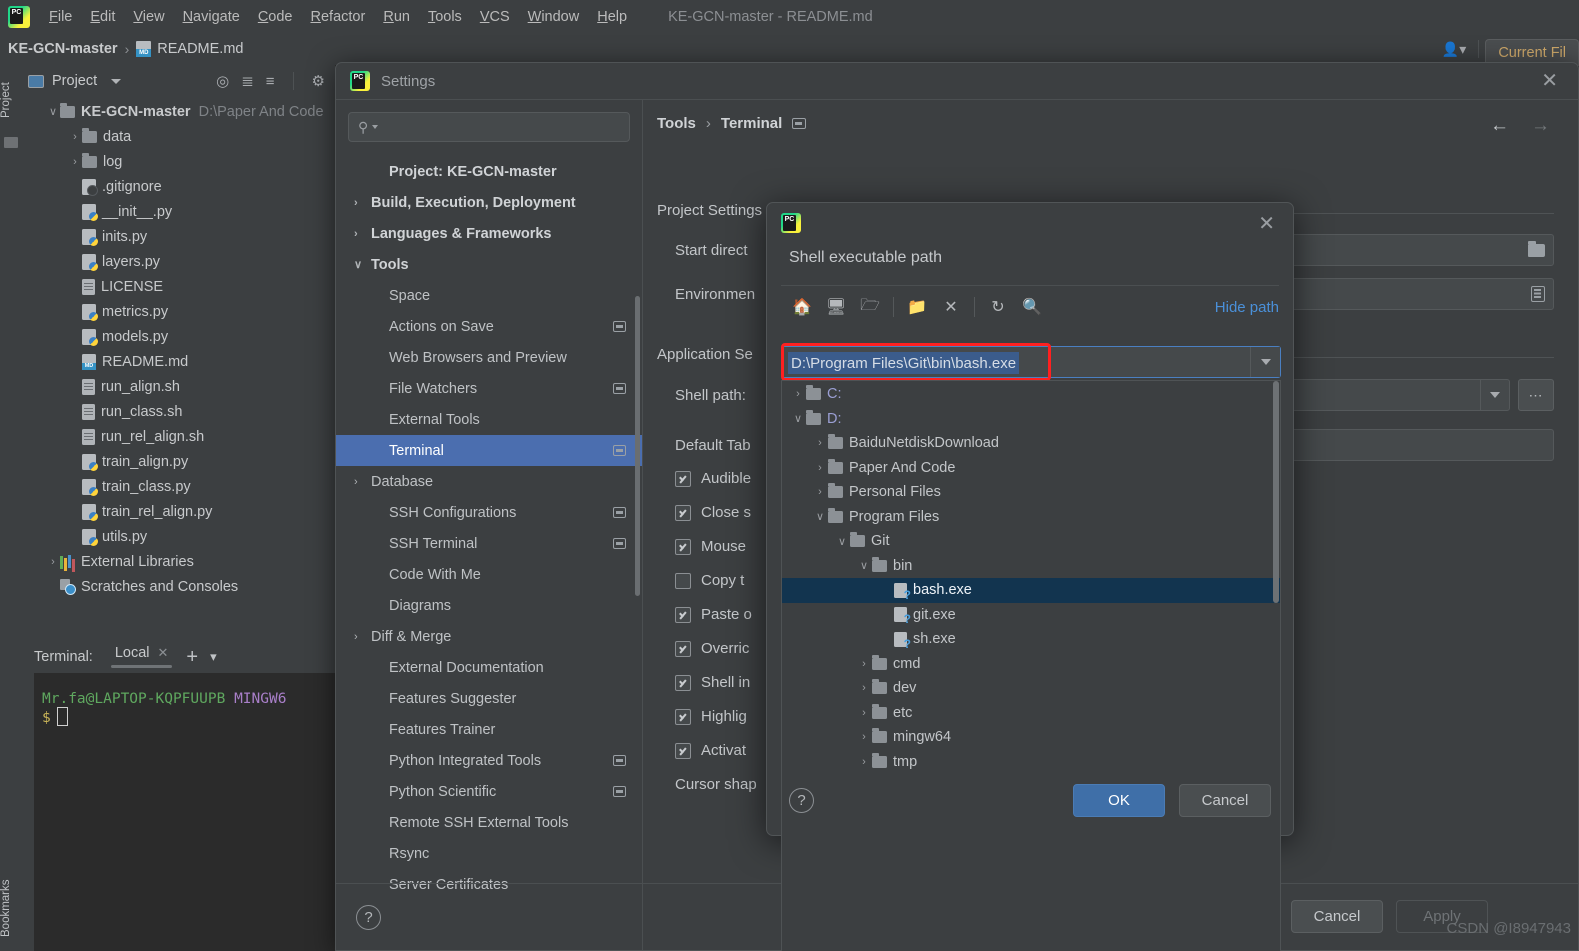 The width and height of the screenshot is (1579, 951). I want to click on folder-browse-icon, so click(1536, 248).